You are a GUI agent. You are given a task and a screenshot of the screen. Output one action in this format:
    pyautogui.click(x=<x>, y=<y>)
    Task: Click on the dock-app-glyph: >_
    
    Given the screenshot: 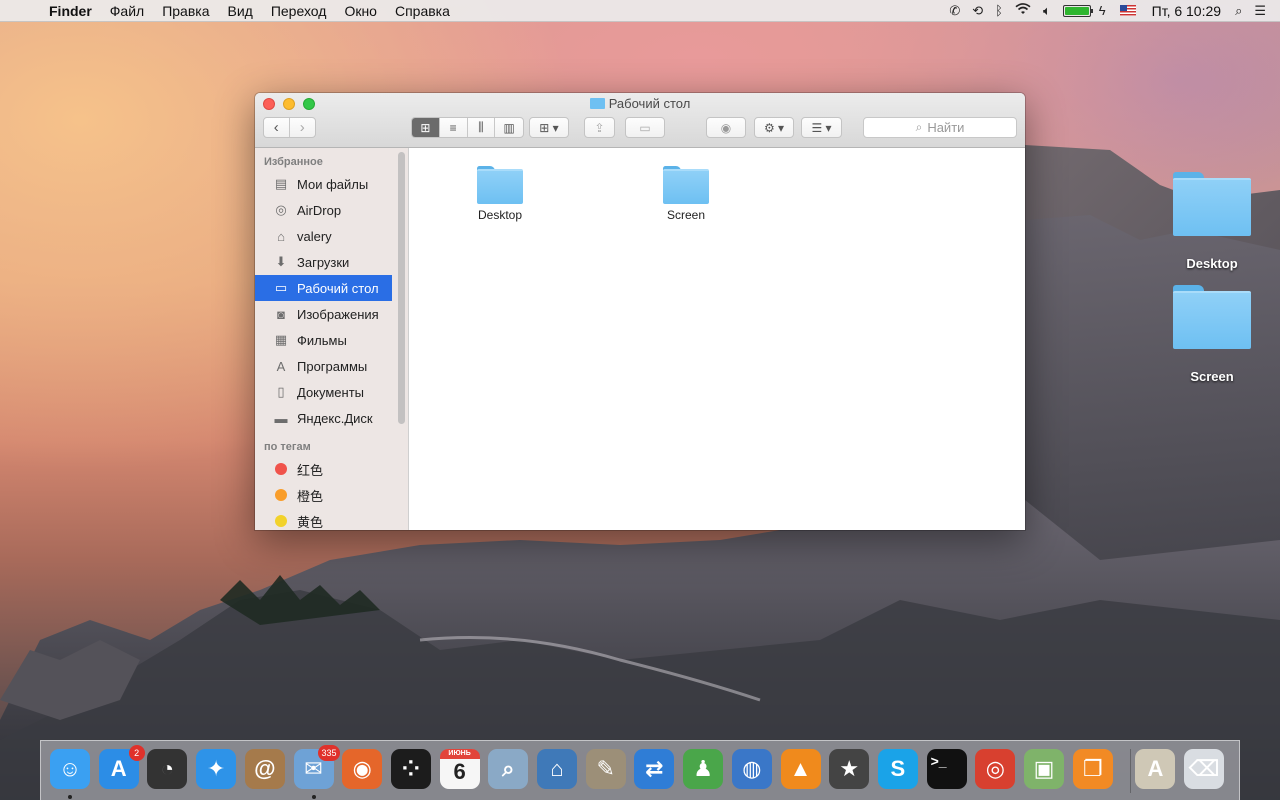 What is the action you would take?
    pyautogui.click(x=938, y=761)
    